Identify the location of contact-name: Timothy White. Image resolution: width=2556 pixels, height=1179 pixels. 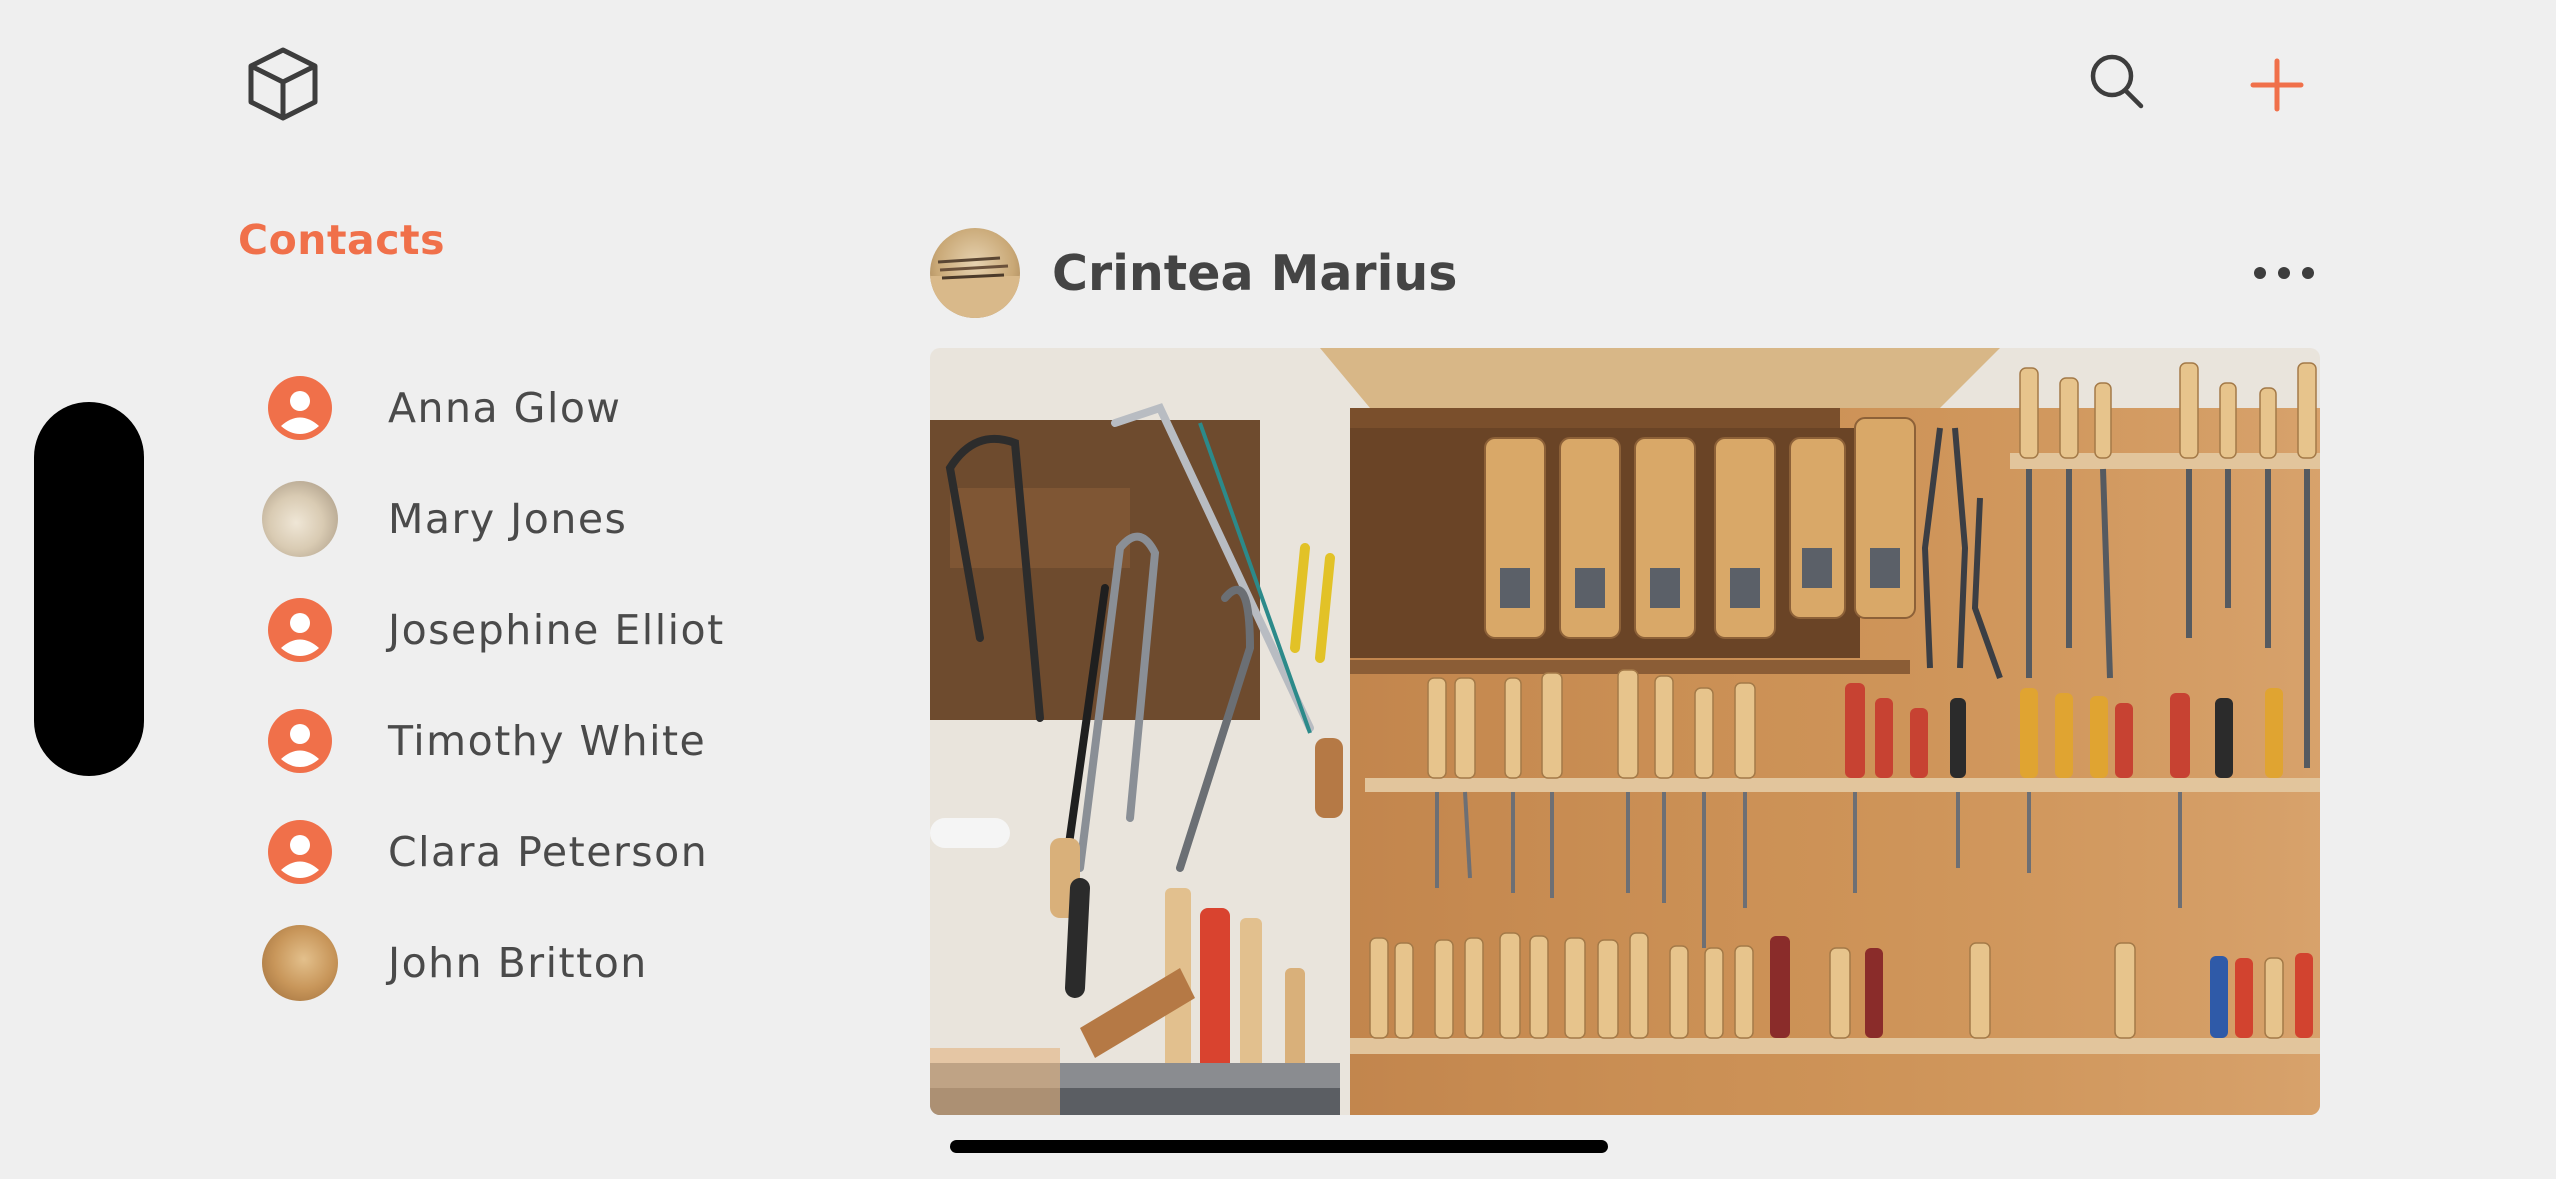
(547, 740).